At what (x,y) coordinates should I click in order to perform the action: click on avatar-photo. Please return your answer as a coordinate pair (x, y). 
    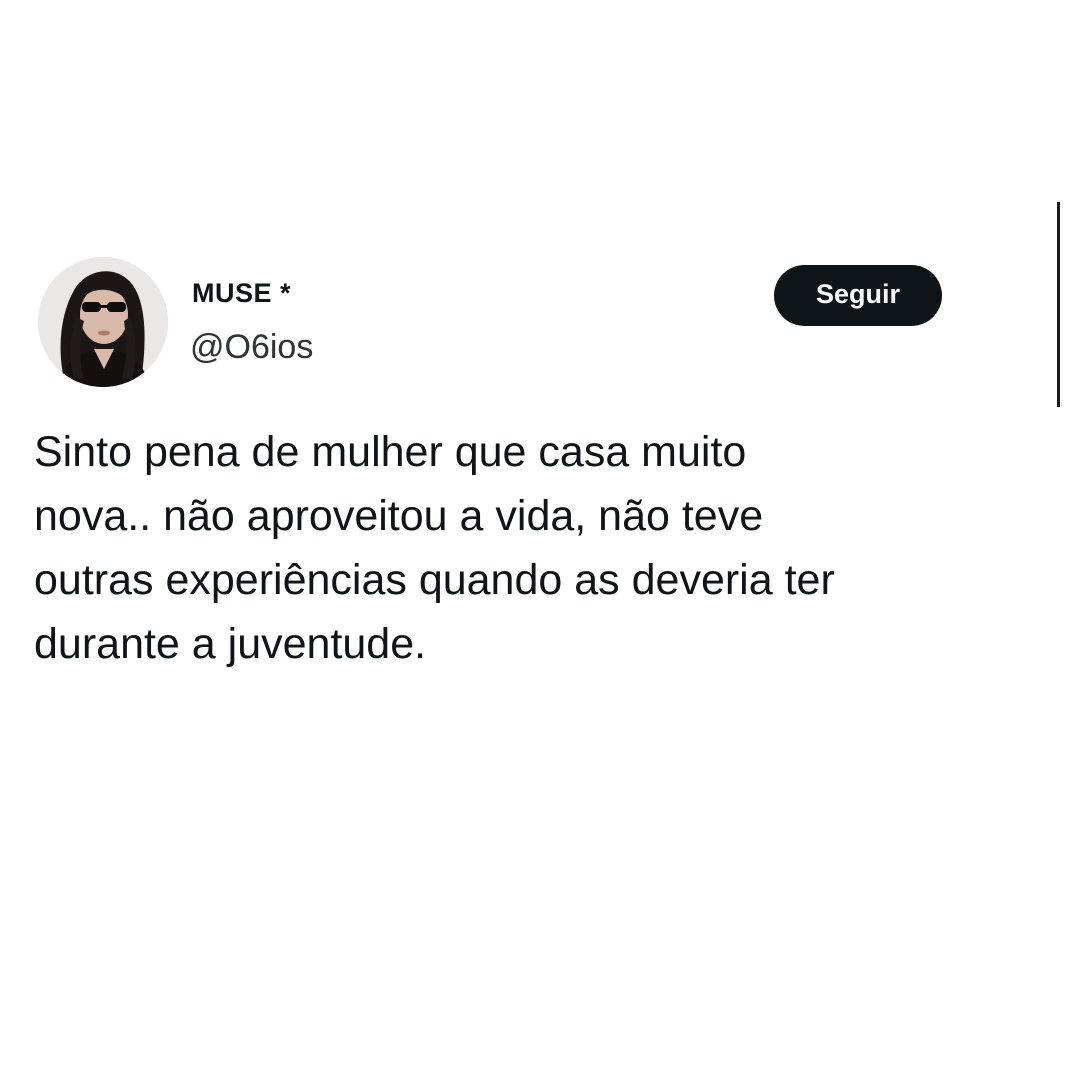
    Looking at the image, I should click on (103, 322).